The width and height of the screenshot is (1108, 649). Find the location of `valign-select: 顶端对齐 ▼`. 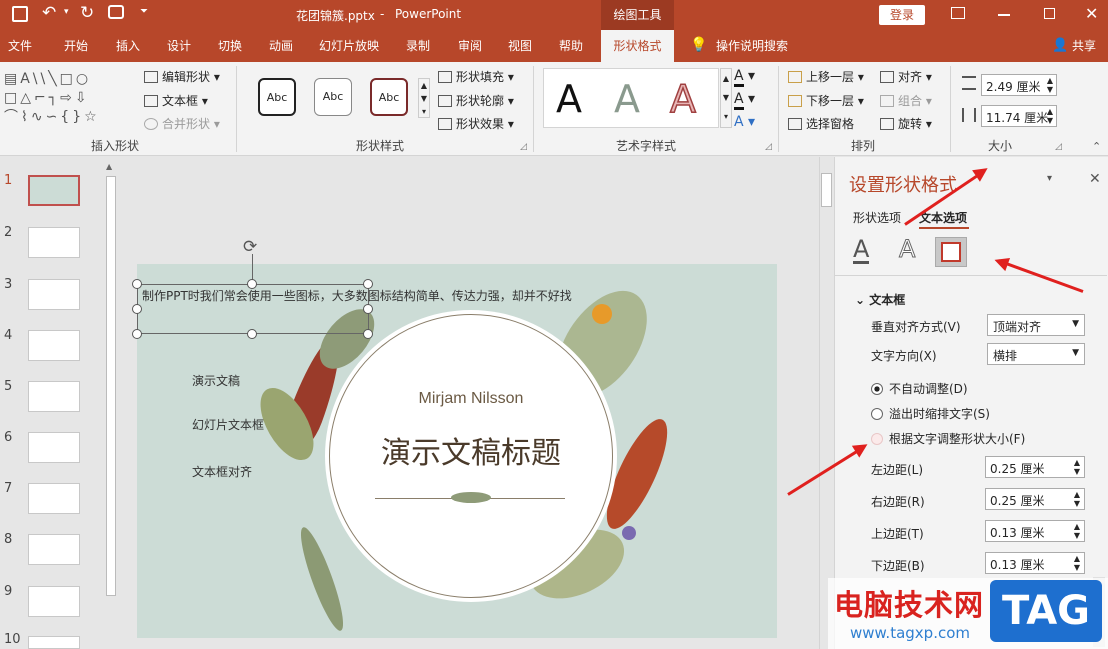

valign-select: 顶端对齐 ▼ is located at coordinates (1036, 325).